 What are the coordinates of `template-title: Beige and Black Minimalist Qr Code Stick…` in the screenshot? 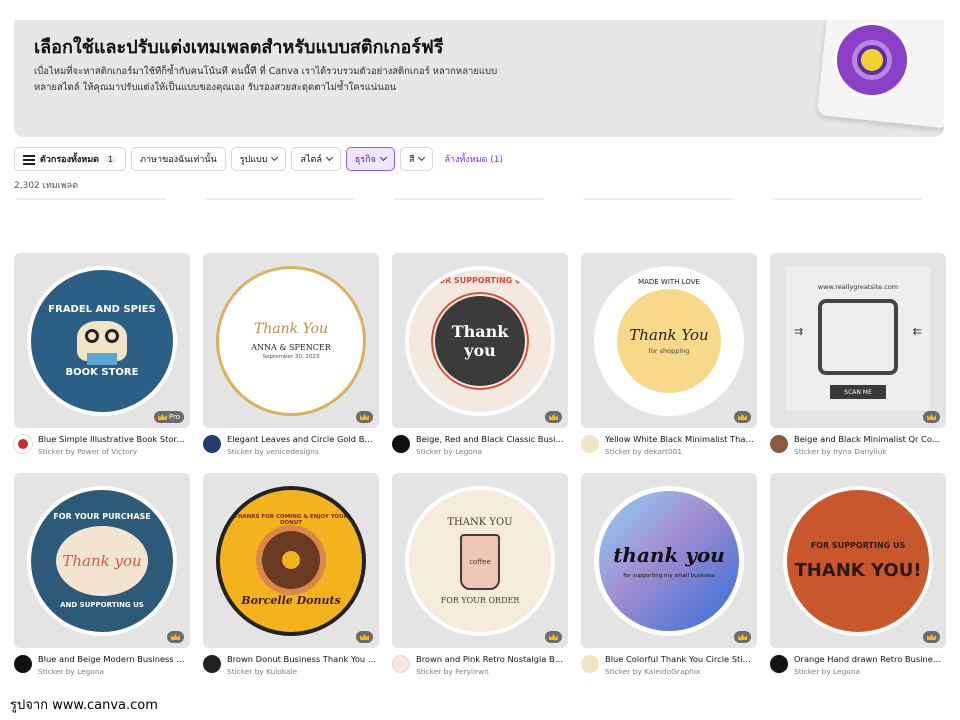 It's located at (869, 439).